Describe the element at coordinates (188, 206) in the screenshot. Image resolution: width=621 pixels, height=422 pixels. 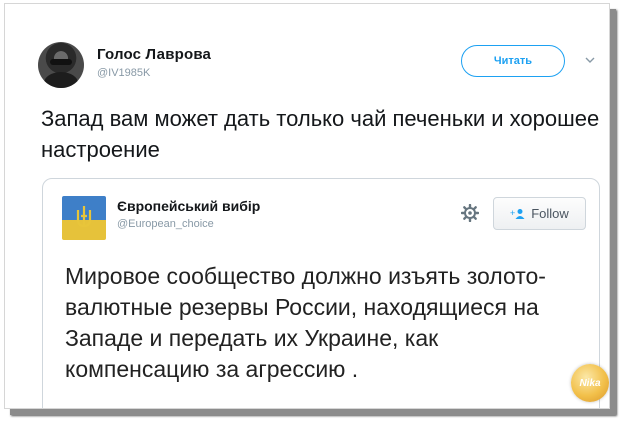
I see `quoted-author-name: Європейський вибір` at that location.